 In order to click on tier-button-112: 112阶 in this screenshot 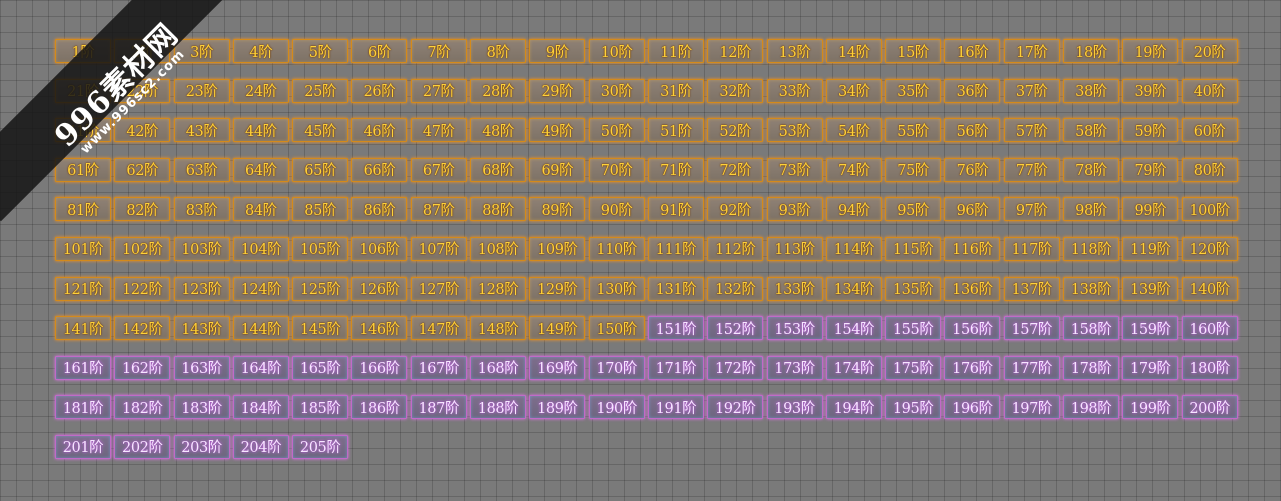, I will do `click(735, 248)`.